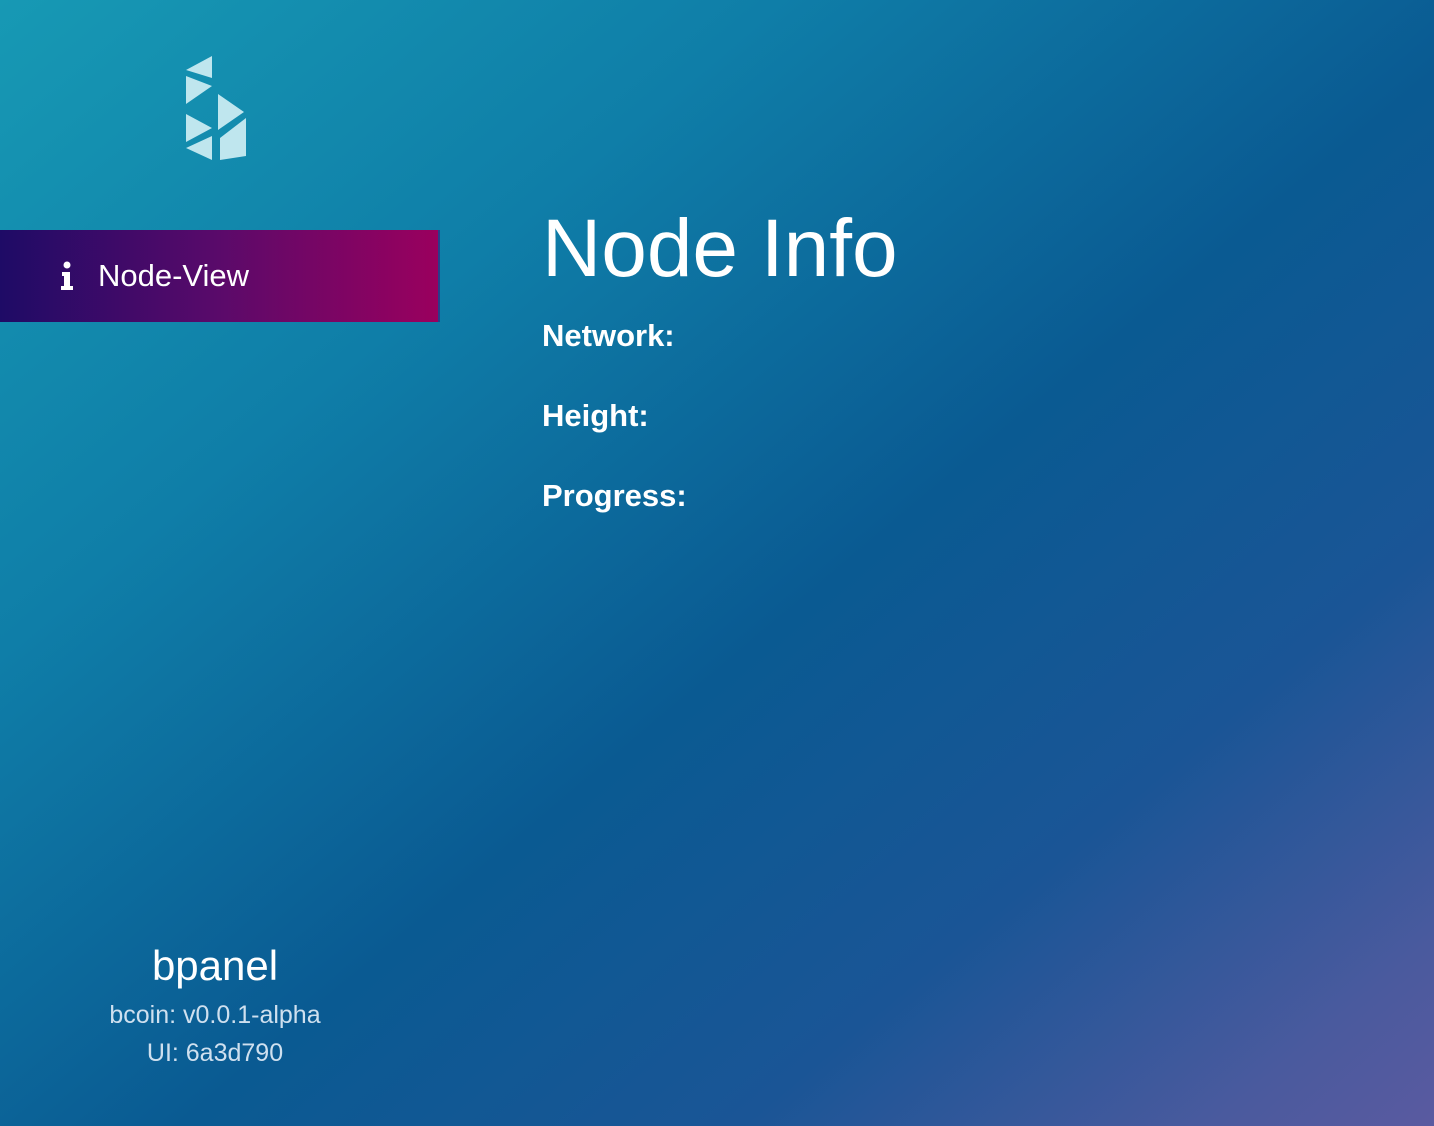 This screenshot has width=1434, height=1126. I want to click on height-field: Height:, so click(972, 422).